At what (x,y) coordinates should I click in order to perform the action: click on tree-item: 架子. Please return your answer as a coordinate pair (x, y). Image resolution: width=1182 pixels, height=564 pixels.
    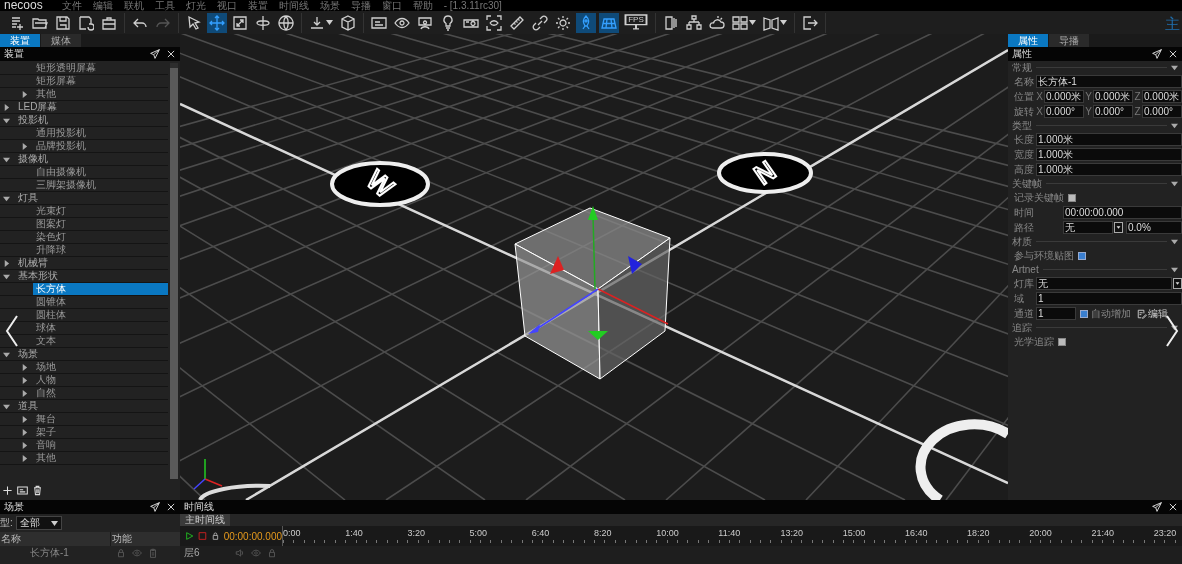
    Looking at the image, I should click on (84, 432).